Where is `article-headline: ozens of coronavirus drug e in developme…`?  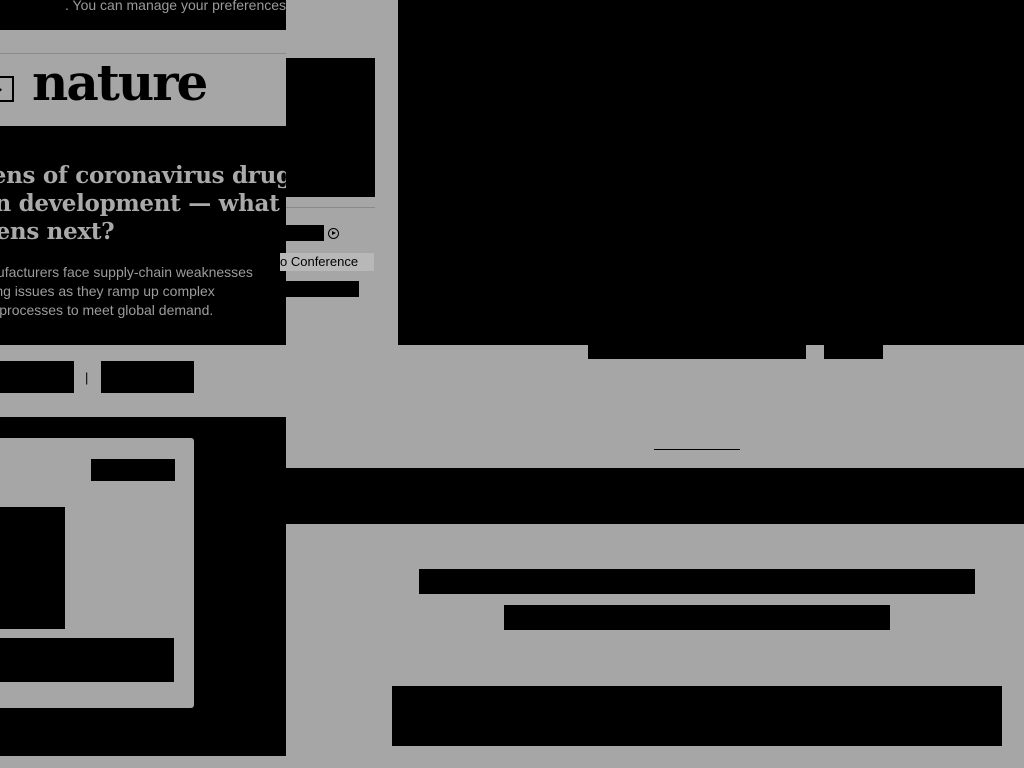
article-headline: ozens of coronavirus drug e in developme… is located at coordinates (143, 204).